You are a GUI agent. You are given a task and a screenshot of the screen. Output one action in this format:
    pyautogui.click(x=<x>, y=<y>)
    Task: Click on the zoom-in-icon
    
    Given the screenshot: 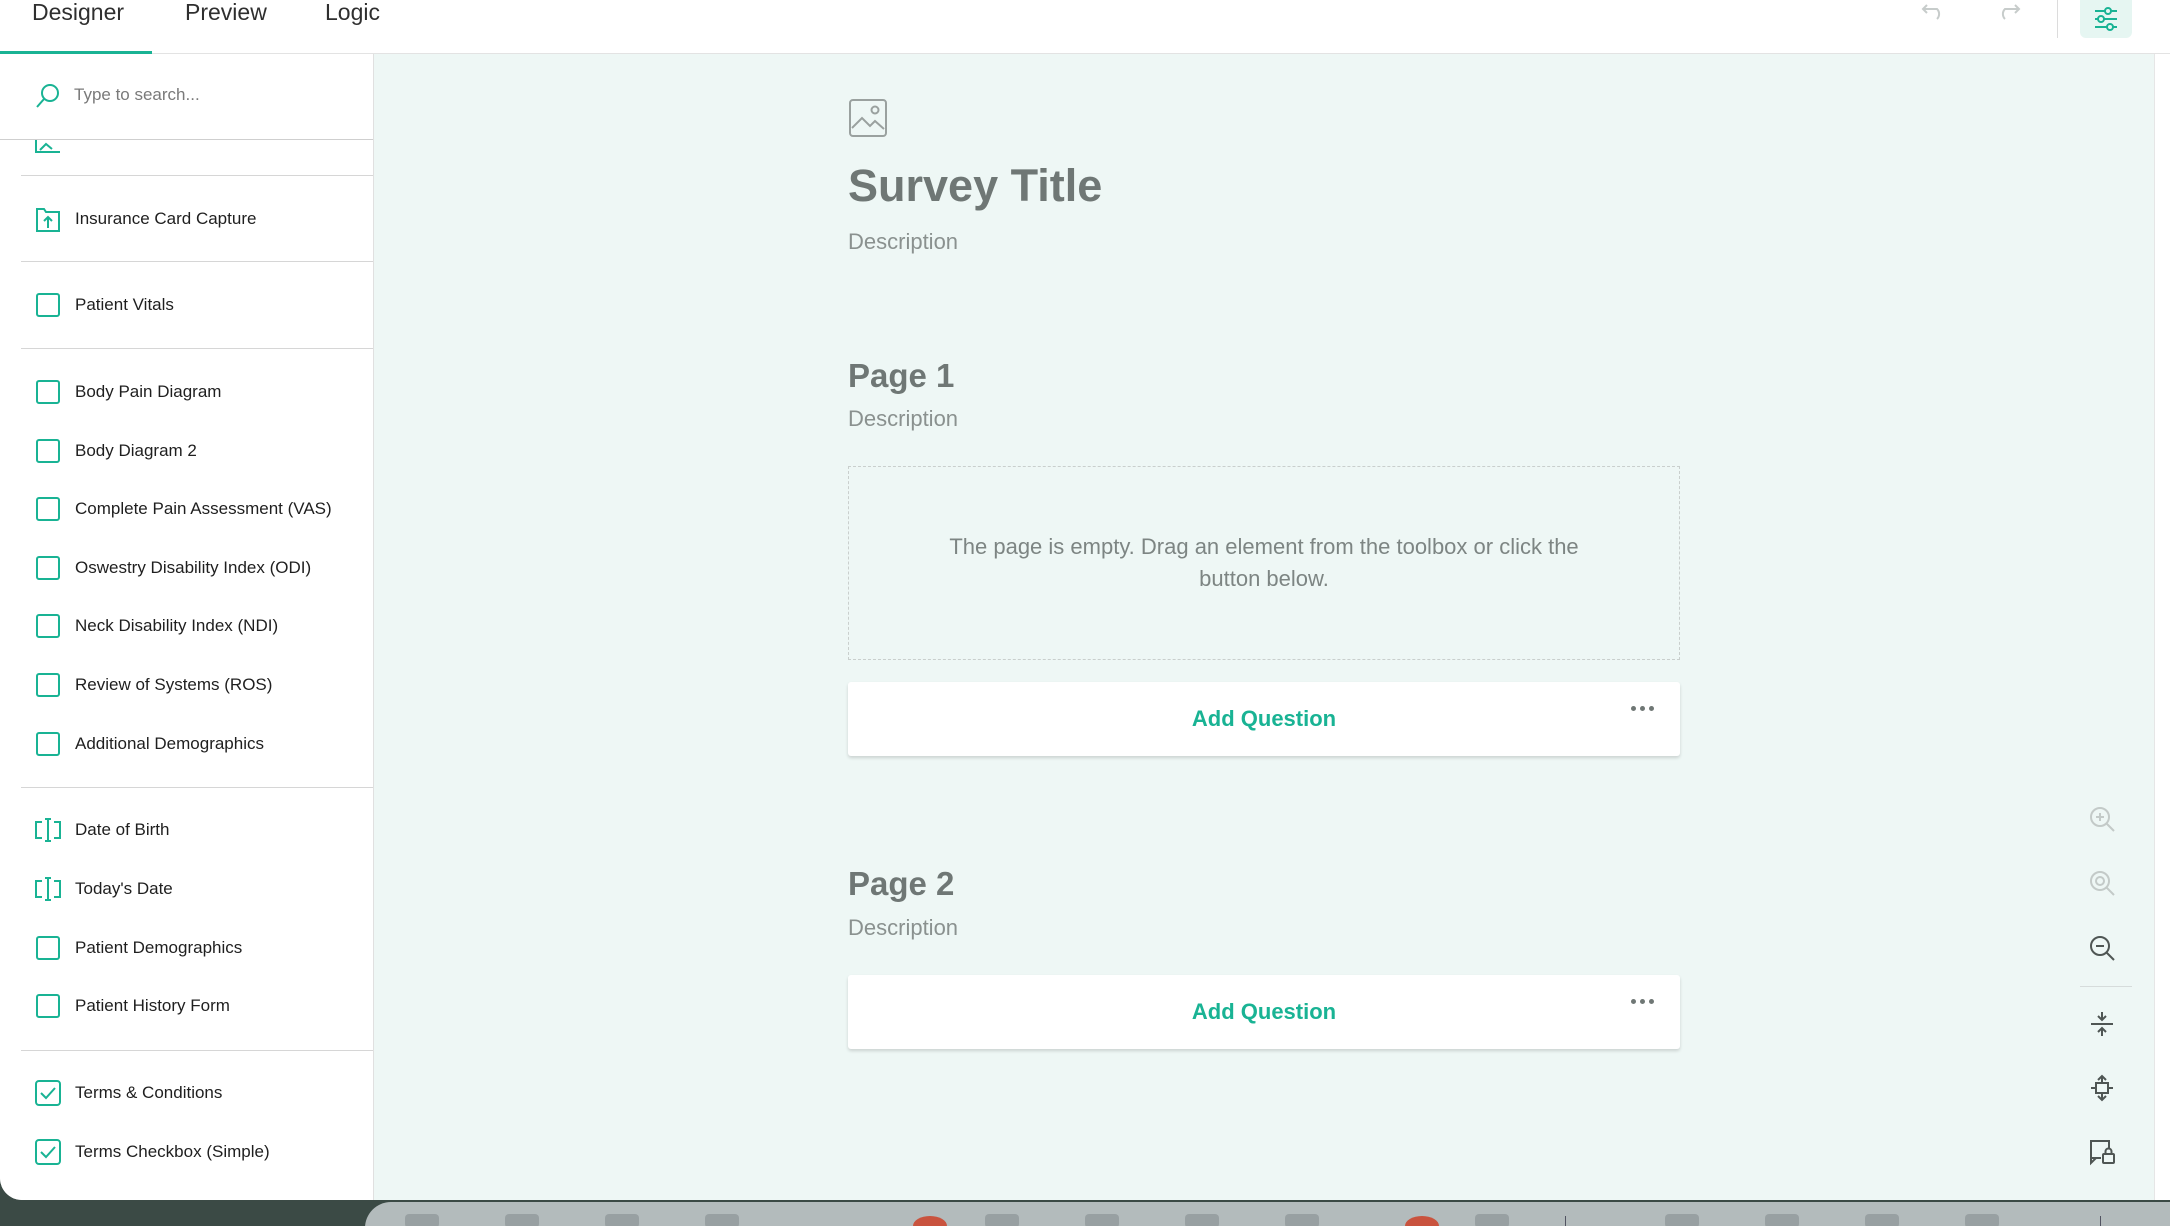 What is the action you would take?
    pyautogui.click(x=2102, y=819)
    